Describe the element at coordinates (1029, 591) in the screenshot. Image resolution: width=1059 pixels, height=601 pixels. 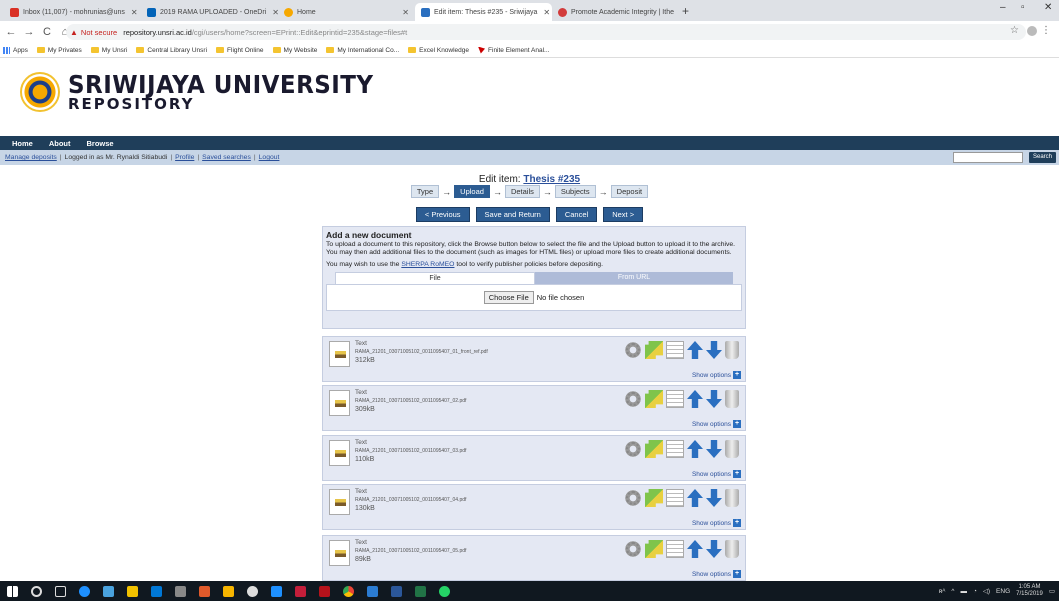
I see `clock: 1:05 AM 7/15/2019` at that location.